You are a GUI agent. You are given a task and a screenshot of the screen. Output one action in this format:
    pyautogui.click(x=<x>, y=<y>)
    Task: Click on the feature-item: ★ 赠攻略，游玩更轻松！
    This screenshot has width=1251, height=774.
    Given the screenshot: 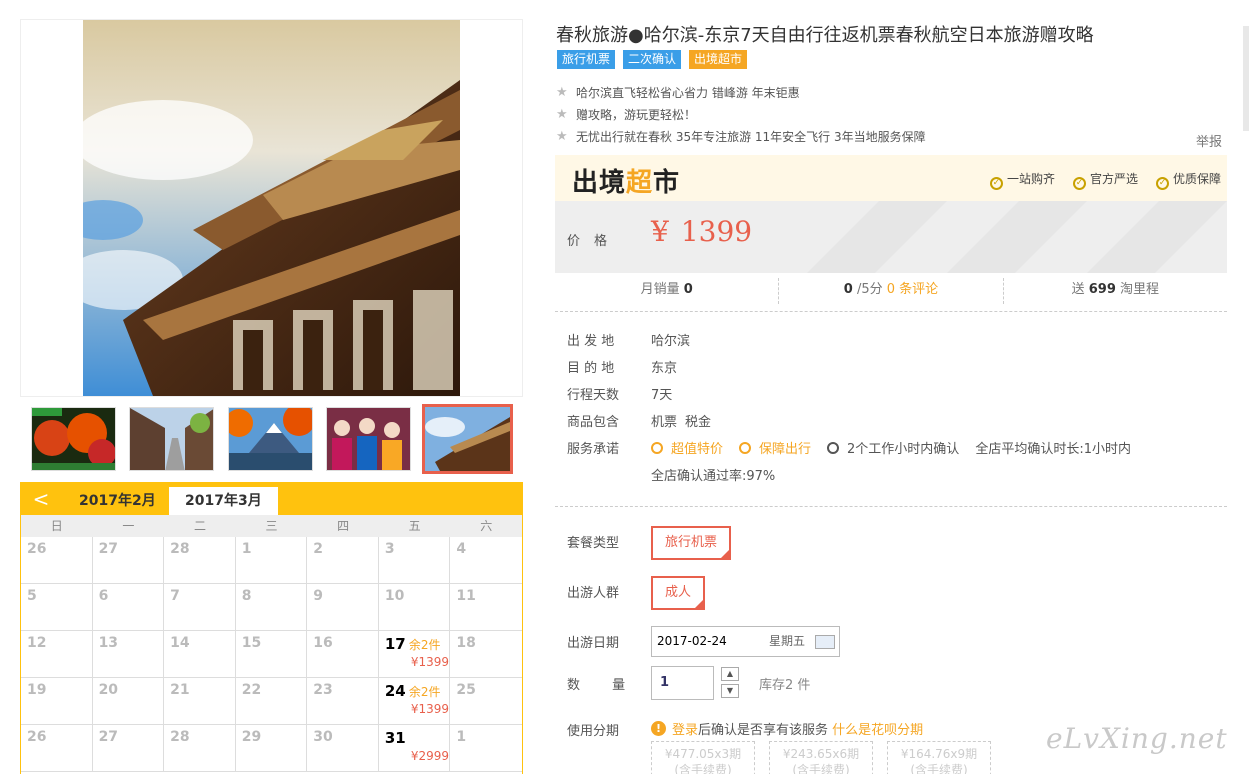 What is the action you would take?
    pyautogui.click(x=741, y=115)
    